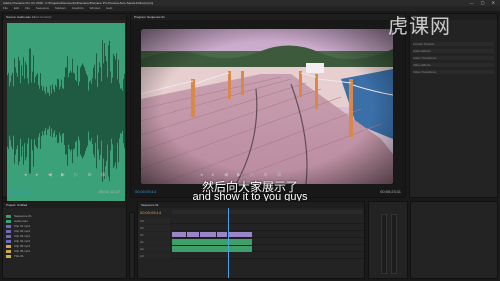  I want to click on effects-row: Lumetri Presets, so click(453, 44).